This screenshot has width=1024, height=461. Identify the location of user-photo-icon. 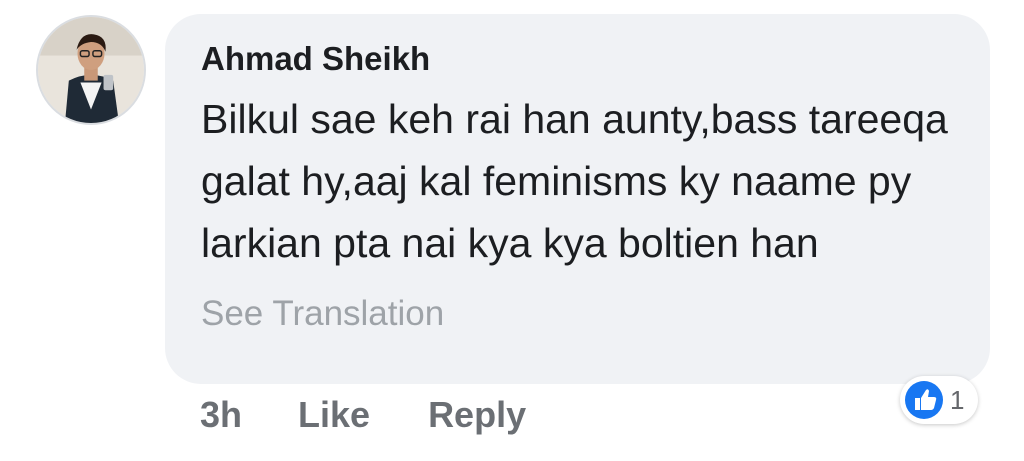
(91, 70).